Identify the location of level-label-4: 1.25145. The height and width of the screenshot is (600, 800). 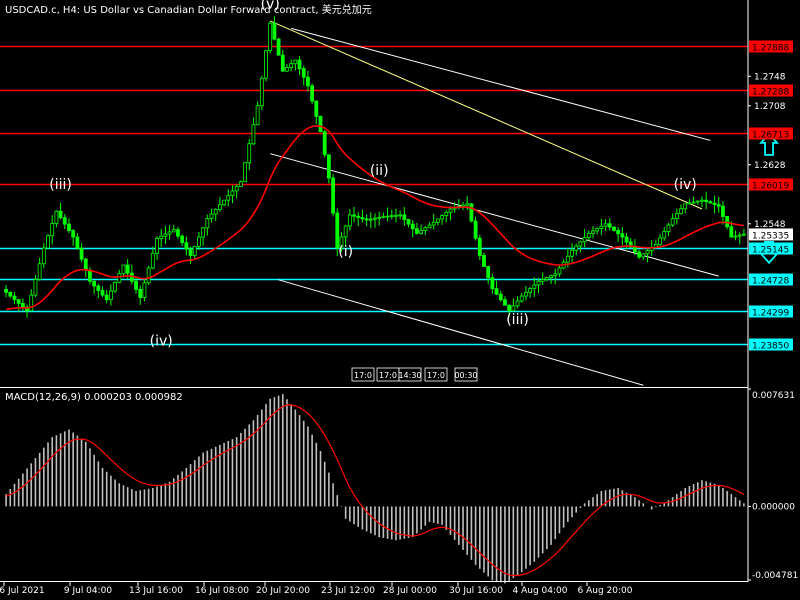
(770, 251).